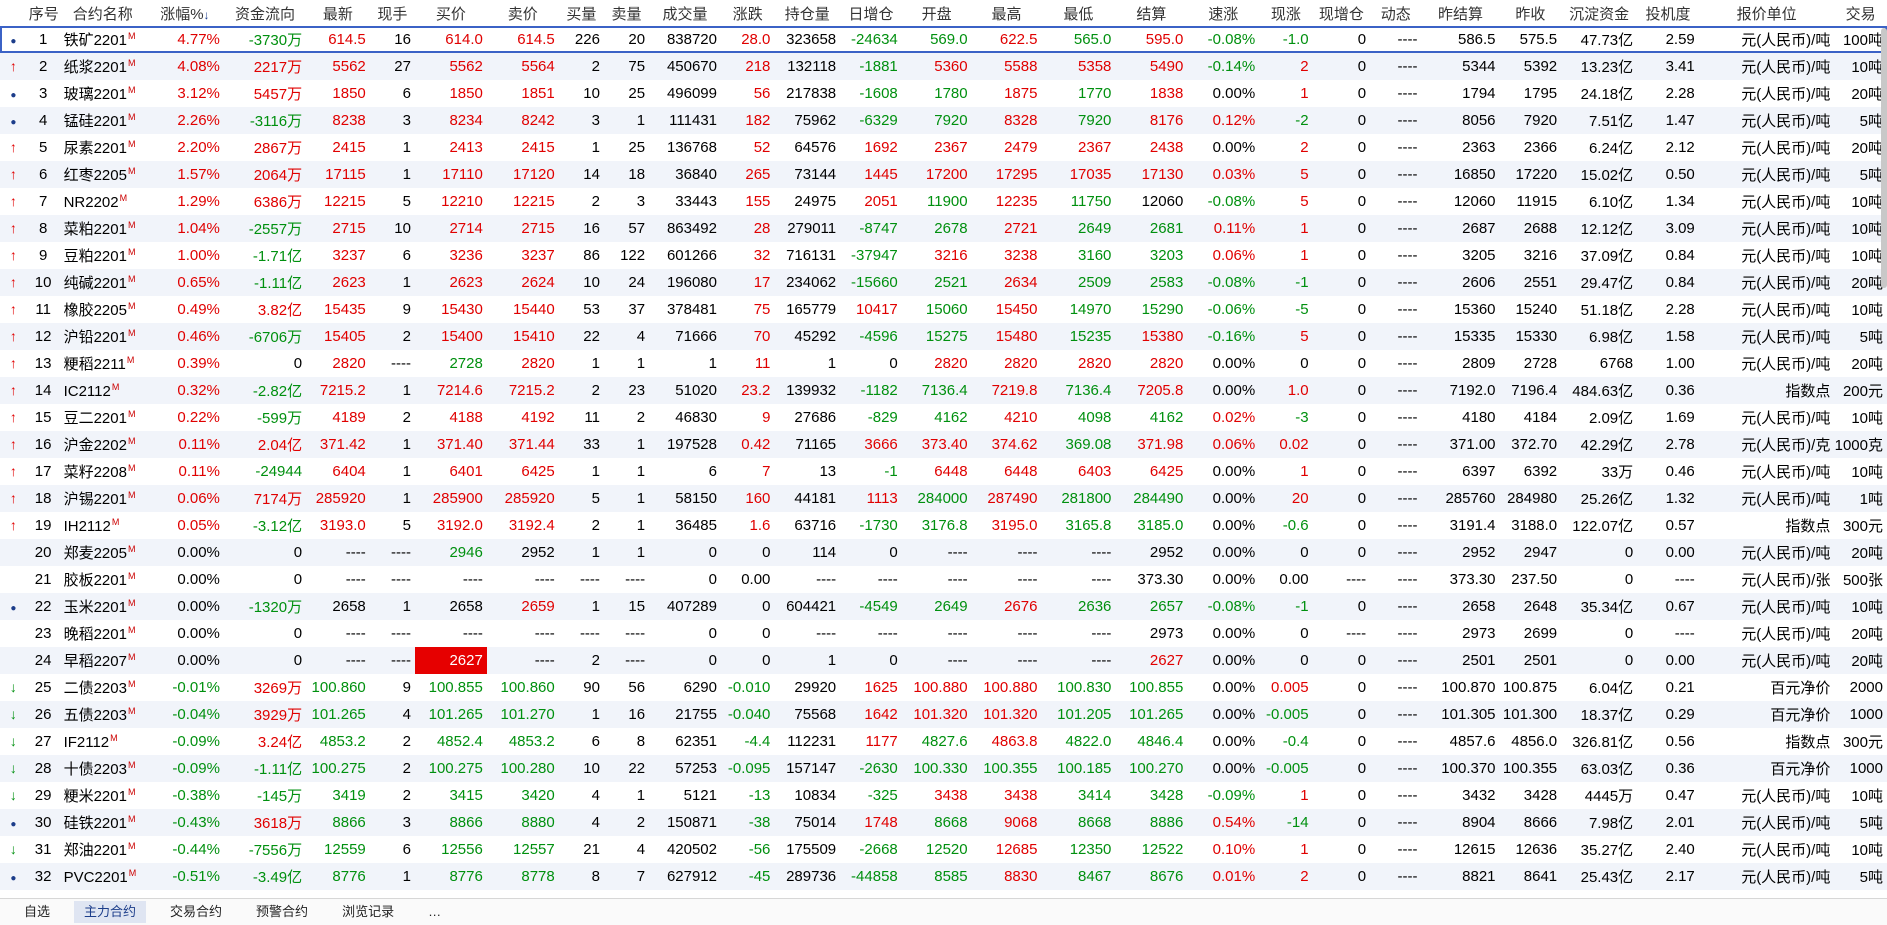  I want to click on contract-name: 沪铅2201, so click(95, 337).